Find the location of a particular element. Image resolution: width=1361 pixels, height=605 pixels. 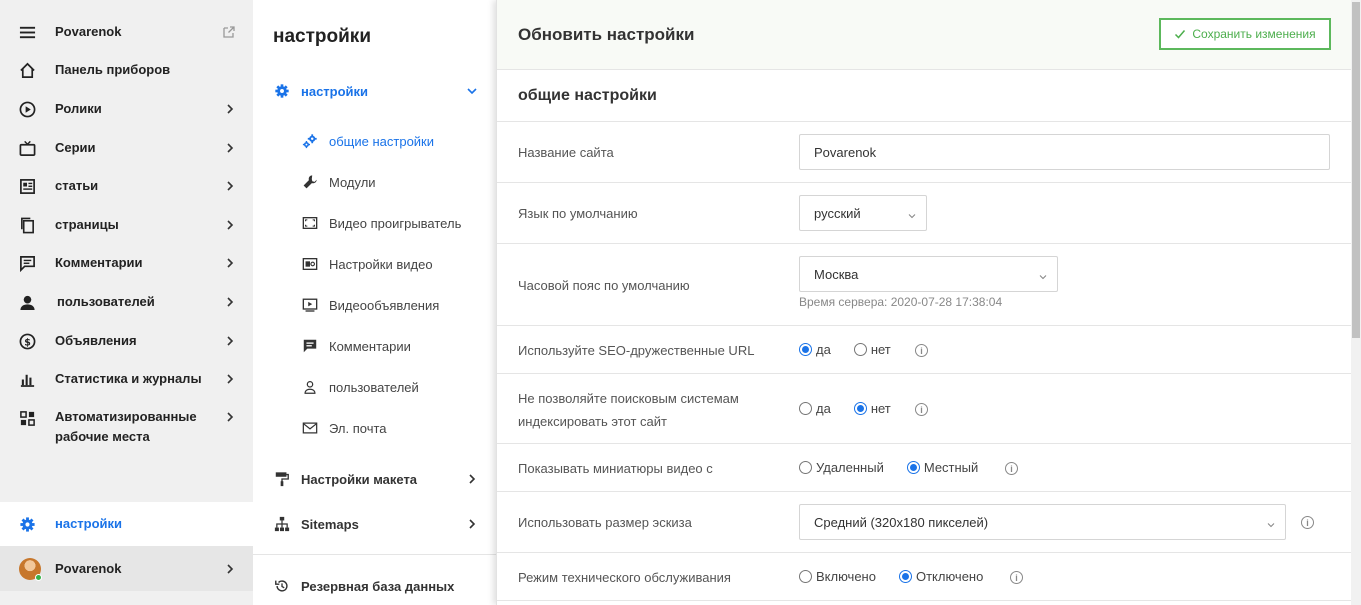

video-ad-icon is located at coordinates (309, 305).